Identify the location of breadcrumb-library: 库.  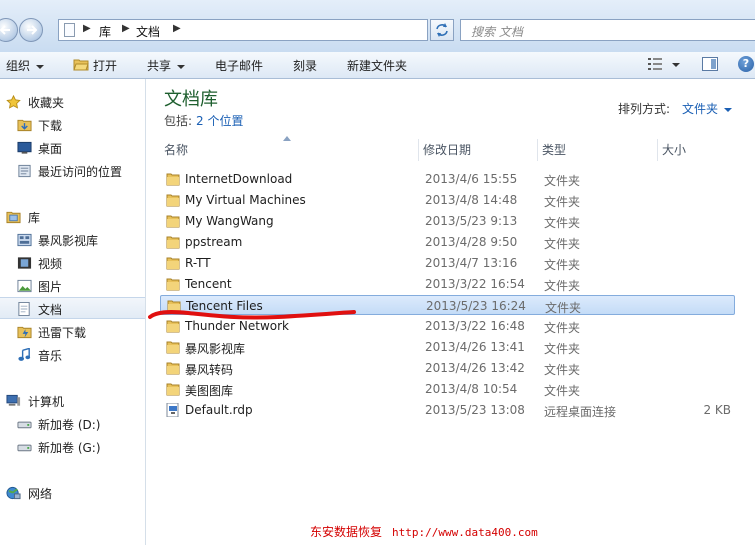
(105, 31).